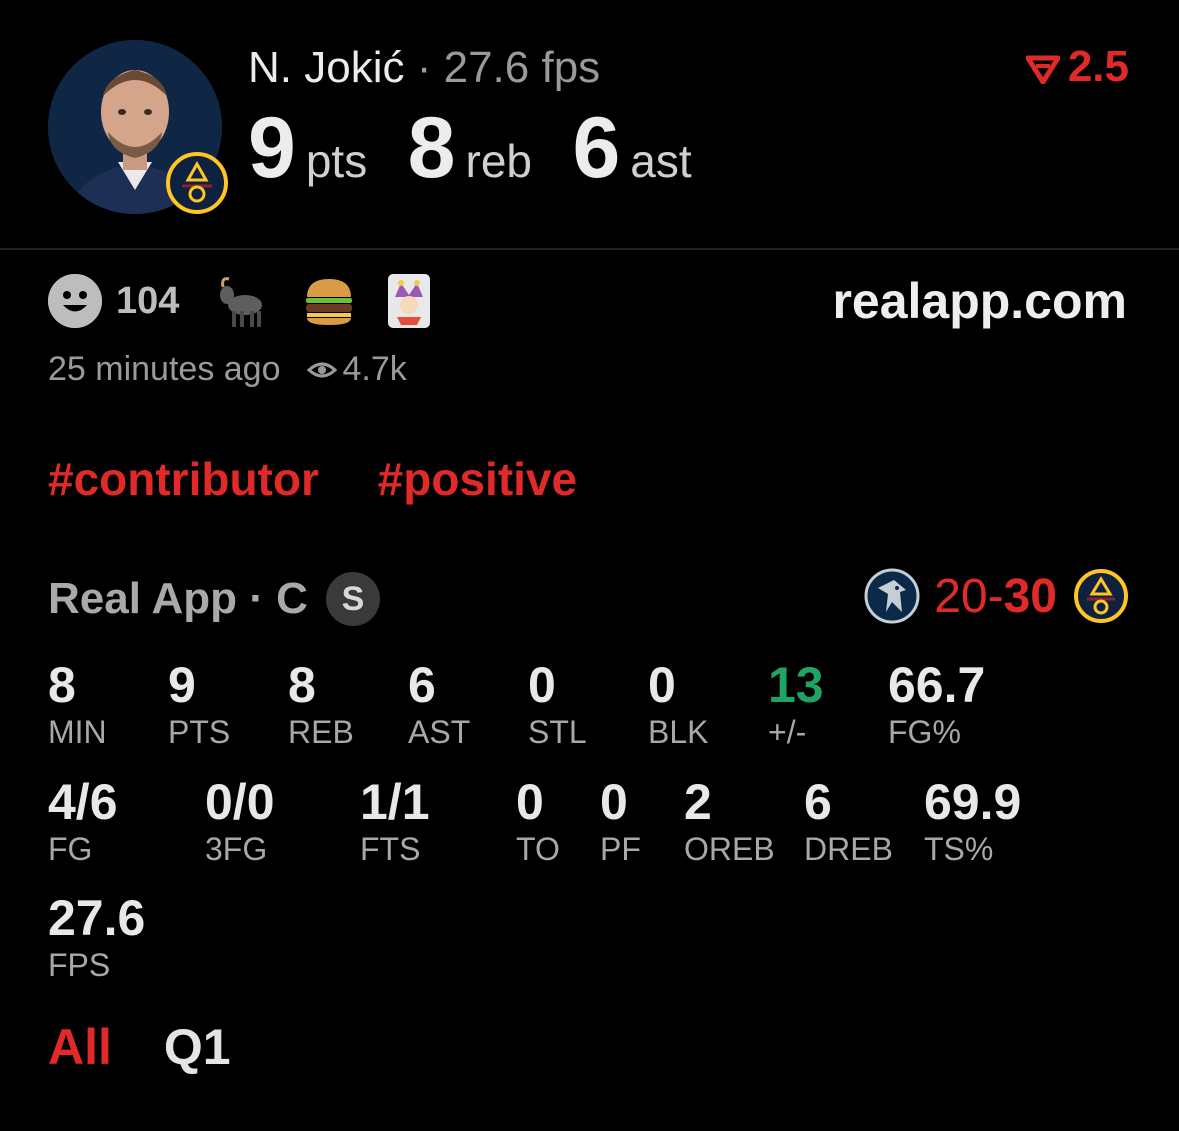 The width and height of the screenshot is (1179, 1131). I want to click on stat-value: 1/1, so click(395, 802).